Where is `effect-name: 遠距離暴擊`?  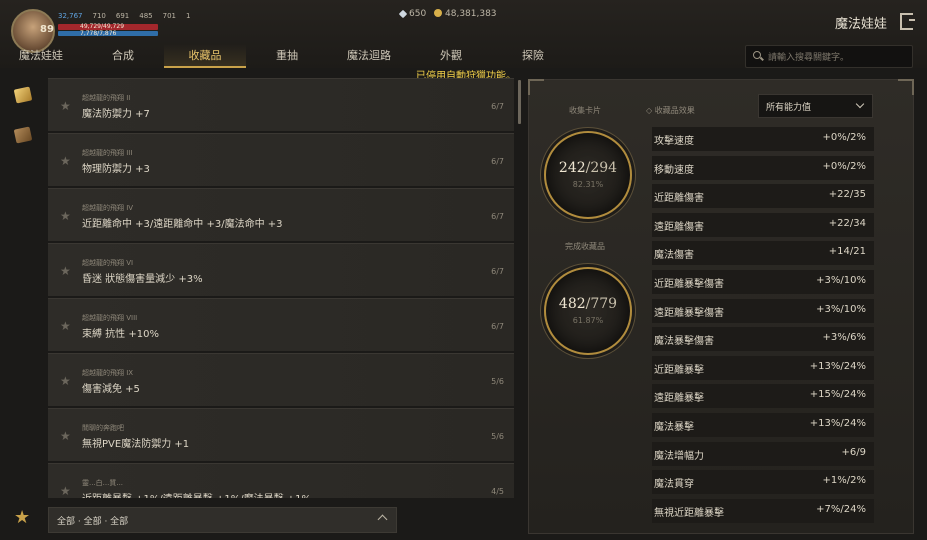 effect-name: 遠距離暴擊 is located at coordinates (679, 399).